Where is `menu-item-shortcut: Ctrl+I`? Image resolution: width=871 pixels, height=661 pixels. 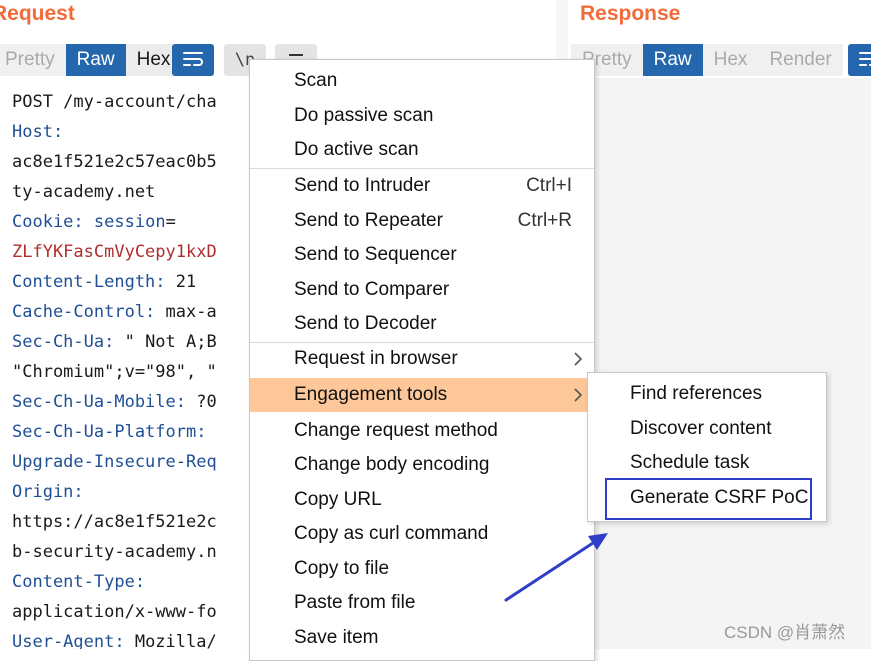 menu-item-shortcut: Ctrl+I is located at coordinates (549, 185).